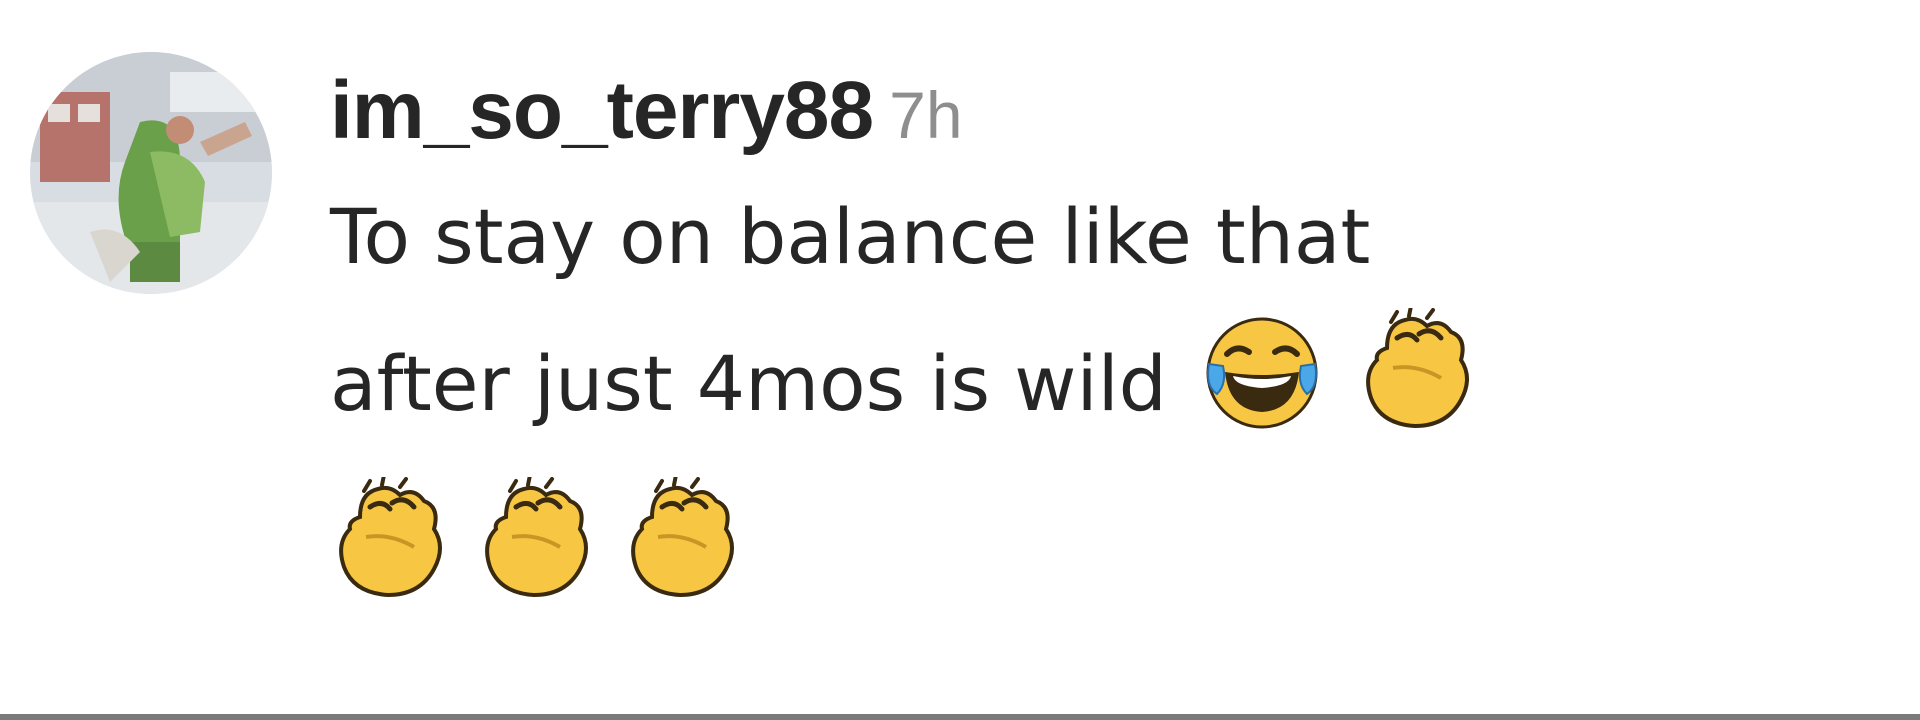 This screenshot has width=1920, height=720. Describe the element at coordinates (1262, 395) in the screenshot. I see `face-with-tears-of-joy-icon` at that location.